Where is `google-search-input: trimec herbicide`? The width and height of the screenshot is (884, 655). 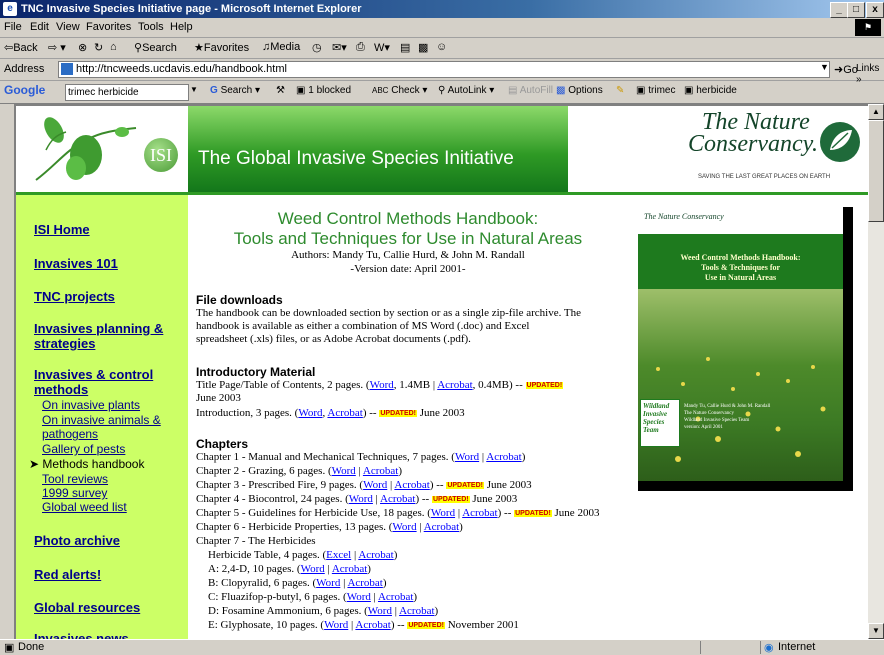
google-search-input: trimec herbicide is located at coordinates (127, 92).